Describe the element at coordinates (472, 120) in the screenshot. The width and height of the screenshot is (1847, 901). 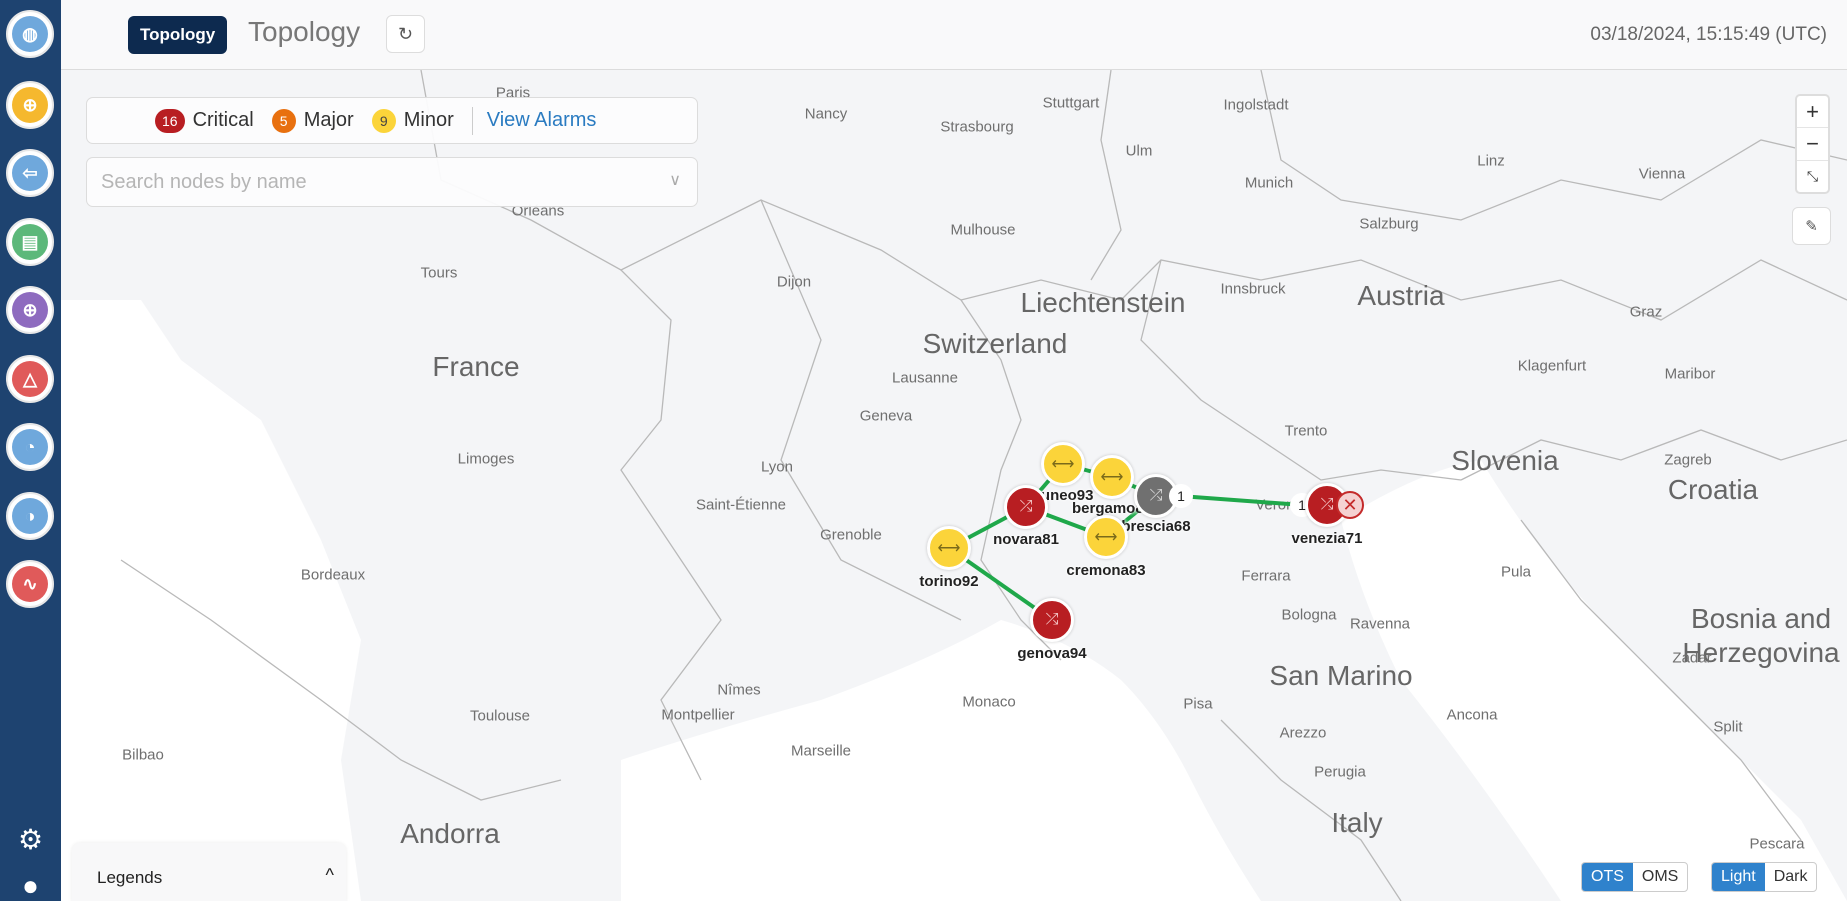
I see `divider` at that location.